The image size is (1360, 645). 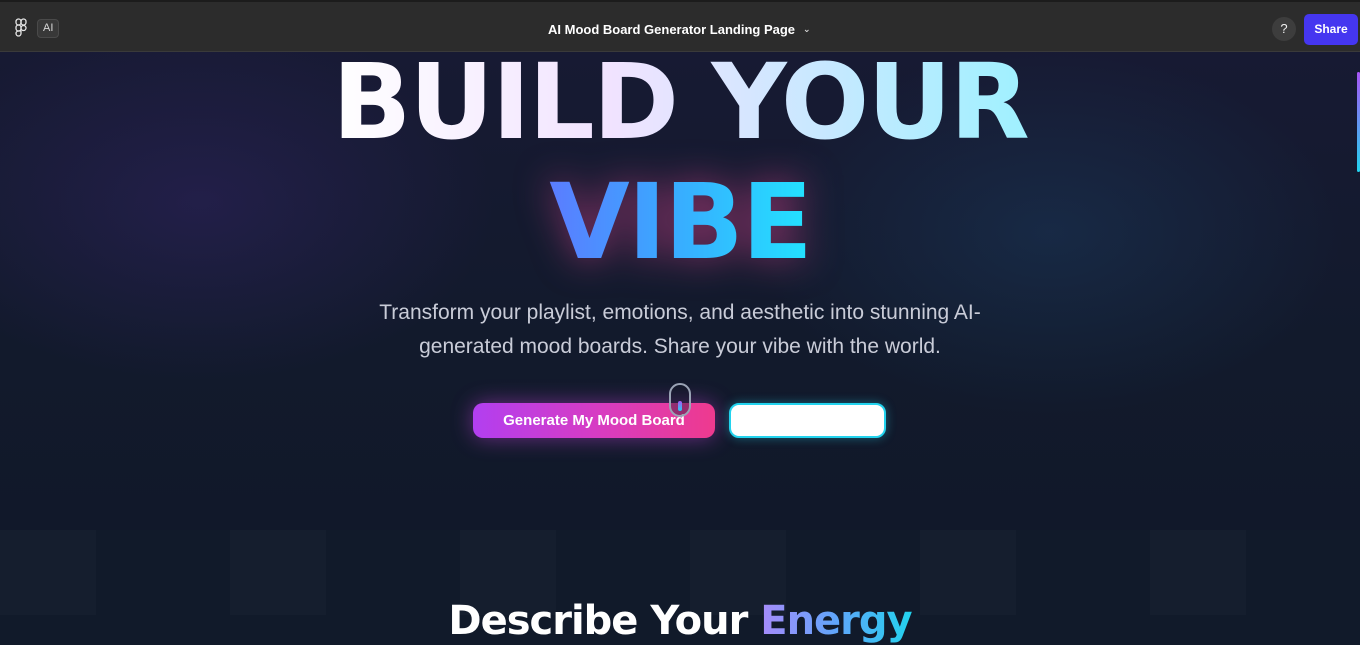 I want to click on hero-heading-accent: VIBE, so click(x=680, y=222).